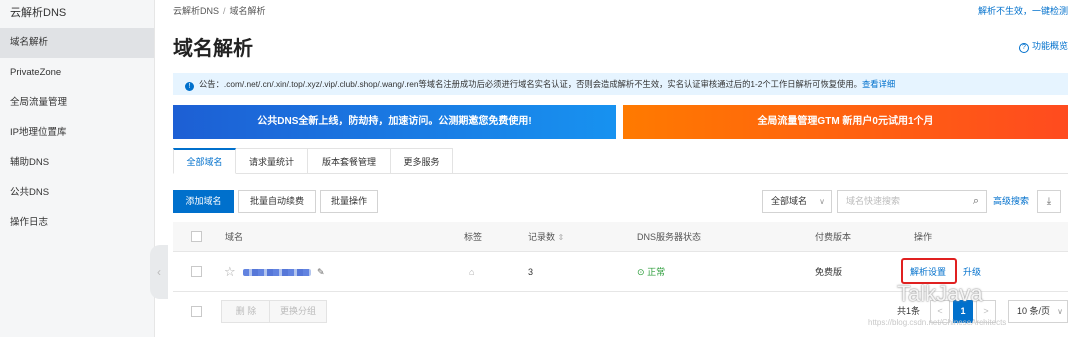 Image resolution: width=1080 pixels, height=337 pixels. What do you see at coordinates (620, 161) in the screenshot?
I see `tab-bar: 全部域名 请求量统计 版本套餐管理 更多服务` at bounding box center [620, 161].